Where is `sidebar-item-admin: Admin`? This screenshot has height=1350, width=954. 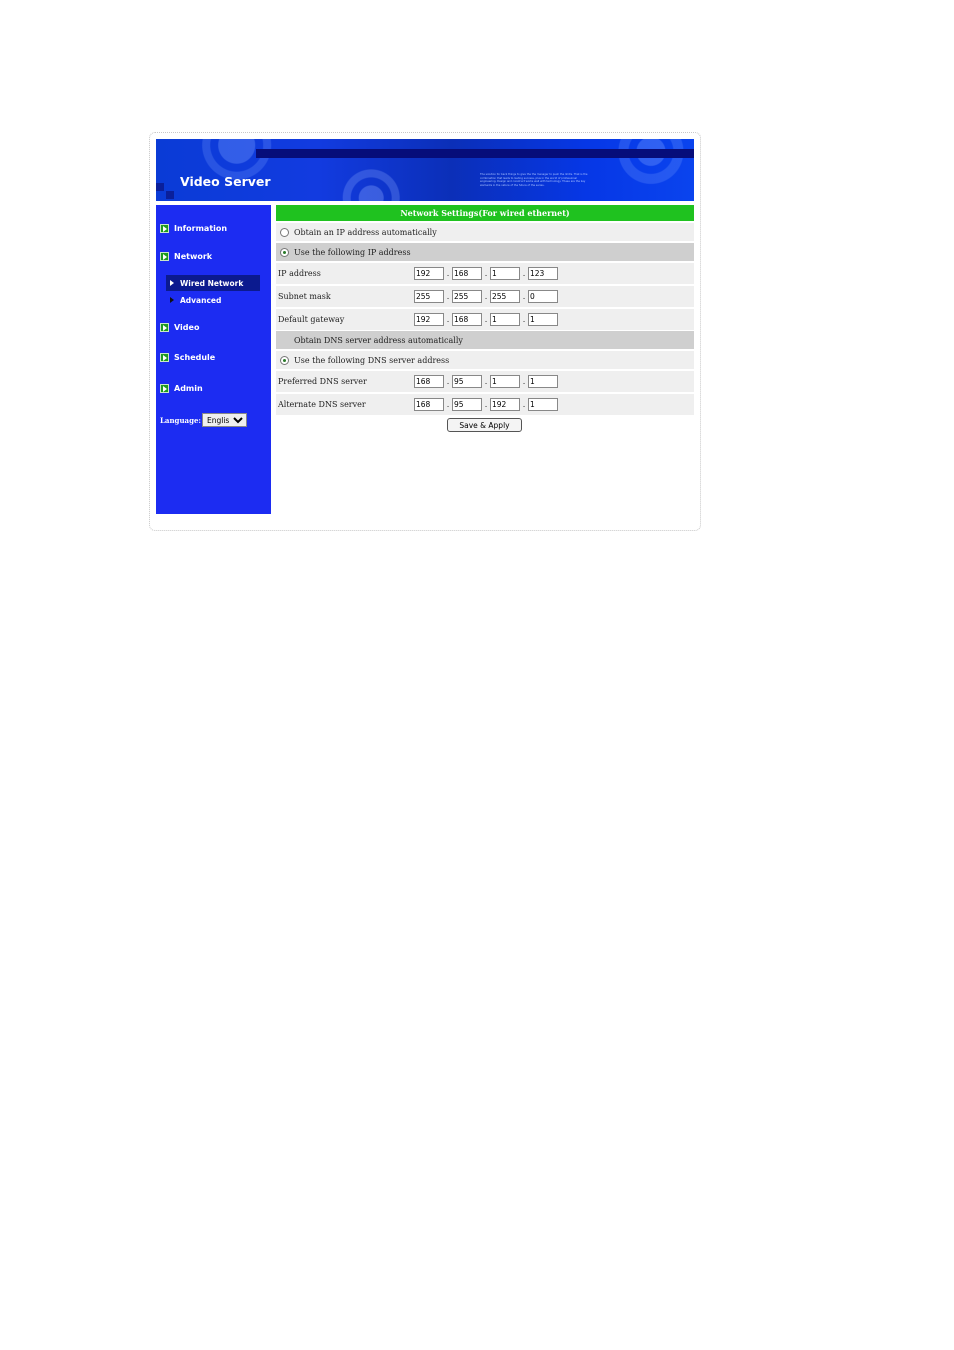 sidebar-item-admin: Admin is located at coordinates (181, 388).